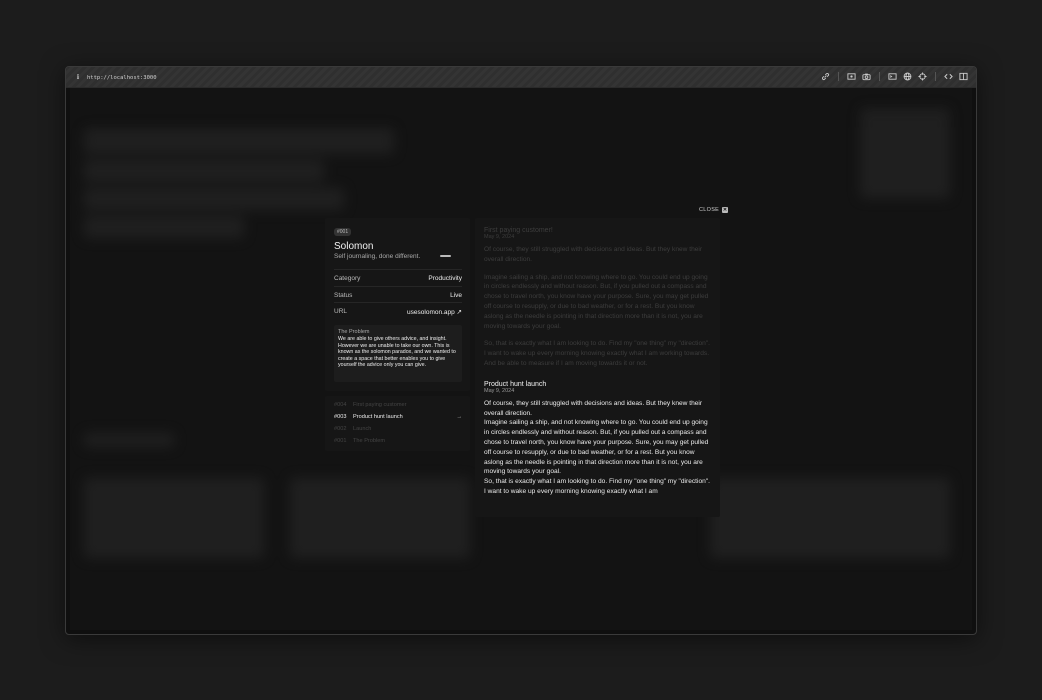  I want to click on detail-value: Live, so click(456, 295).